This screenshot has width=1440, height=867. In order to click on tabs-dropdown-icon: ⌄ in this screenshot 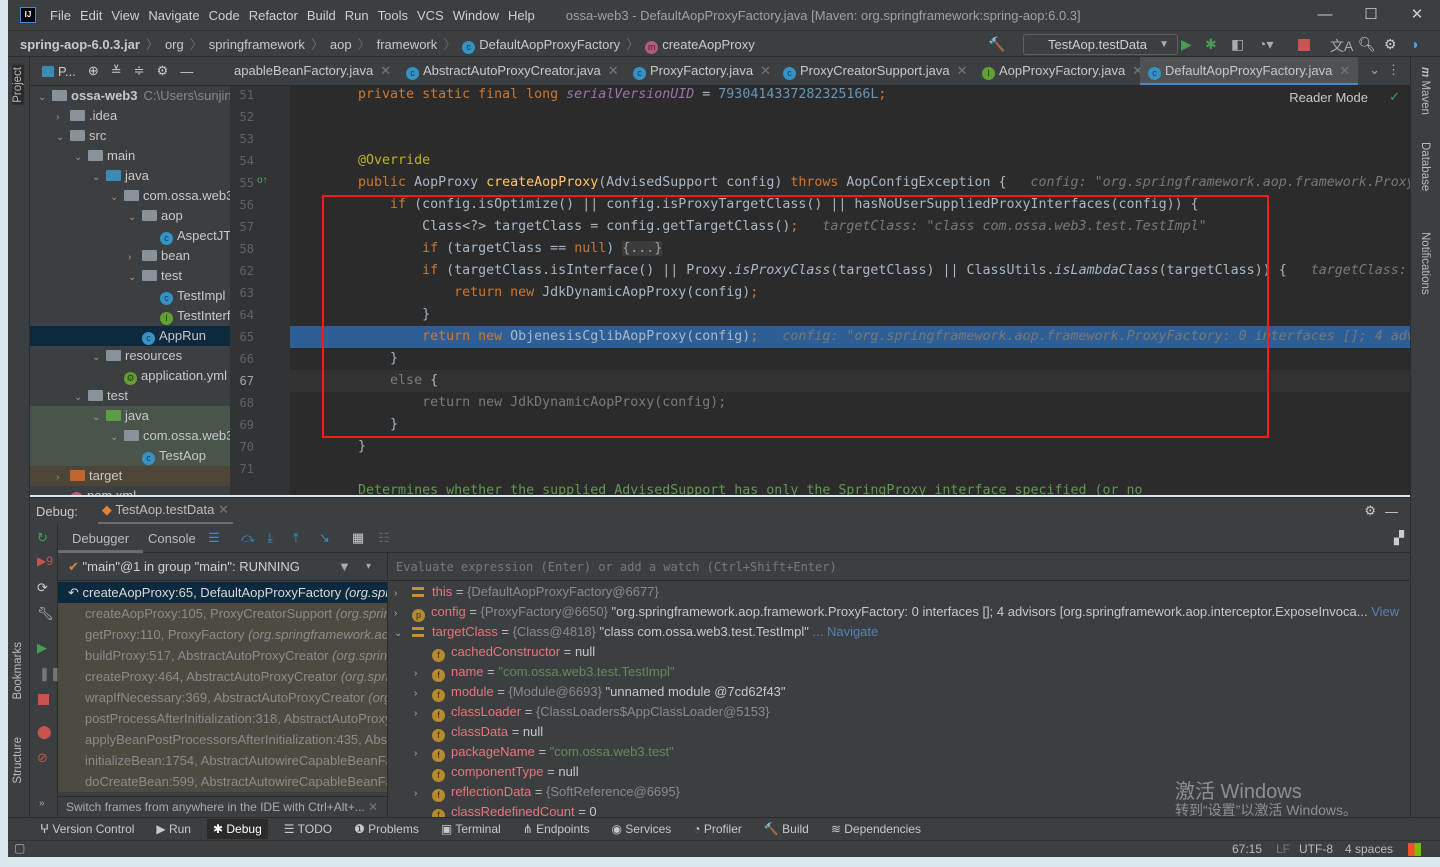, I will do `click(1374, 70)`.